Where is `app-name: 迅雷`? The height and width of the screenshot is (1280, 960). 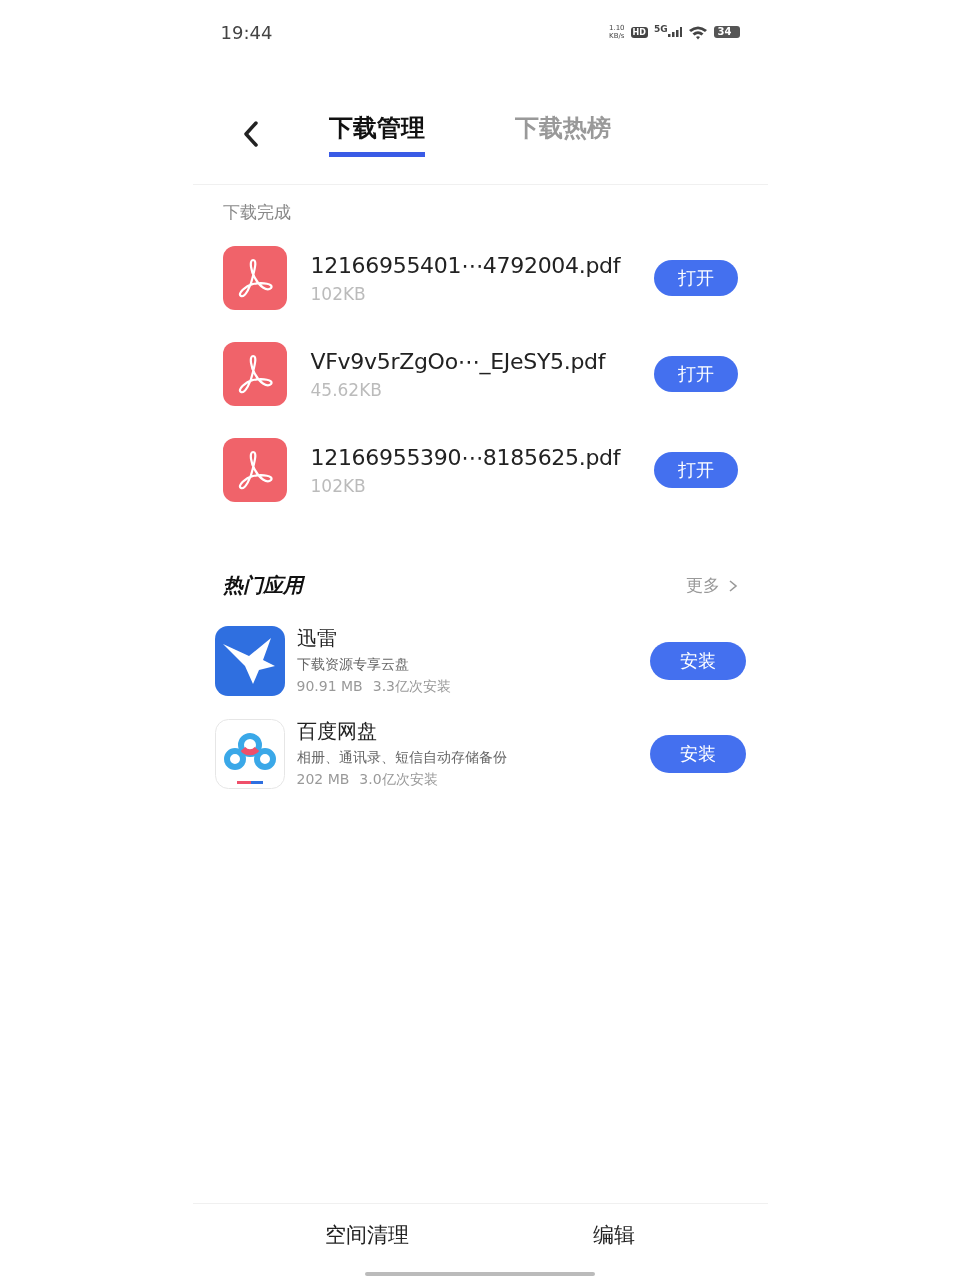
app-name: 迅雷 is located at coordinates (317, 638).